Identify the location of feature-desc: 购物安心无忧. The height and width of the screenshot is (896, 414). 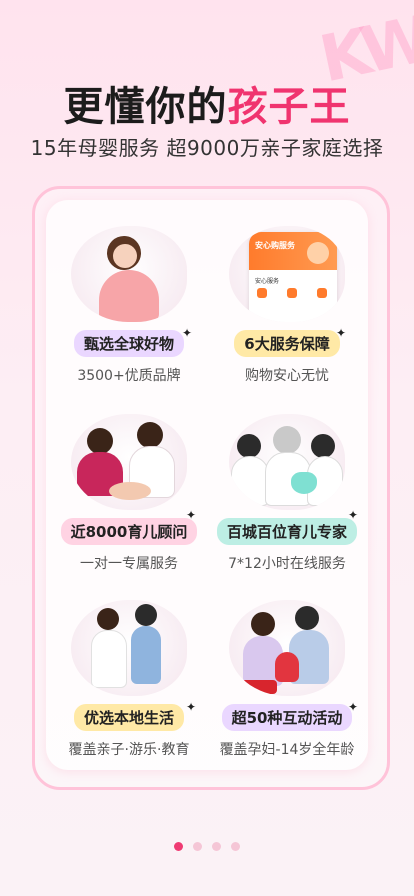
(287, 376).